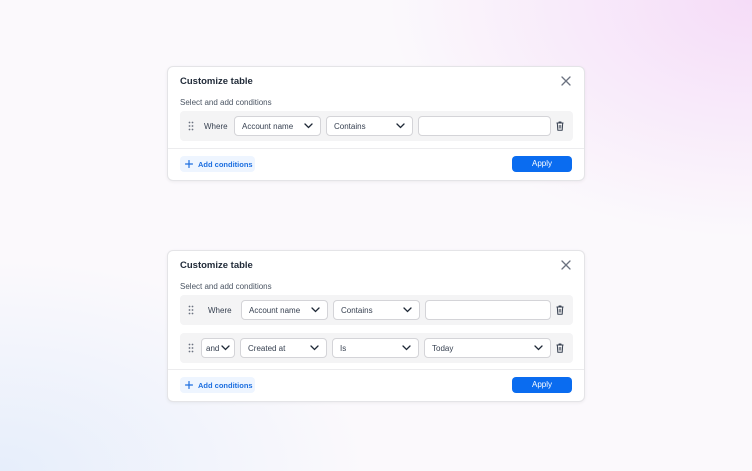  I want to click on connector-select-value: and, so click(213, 348).